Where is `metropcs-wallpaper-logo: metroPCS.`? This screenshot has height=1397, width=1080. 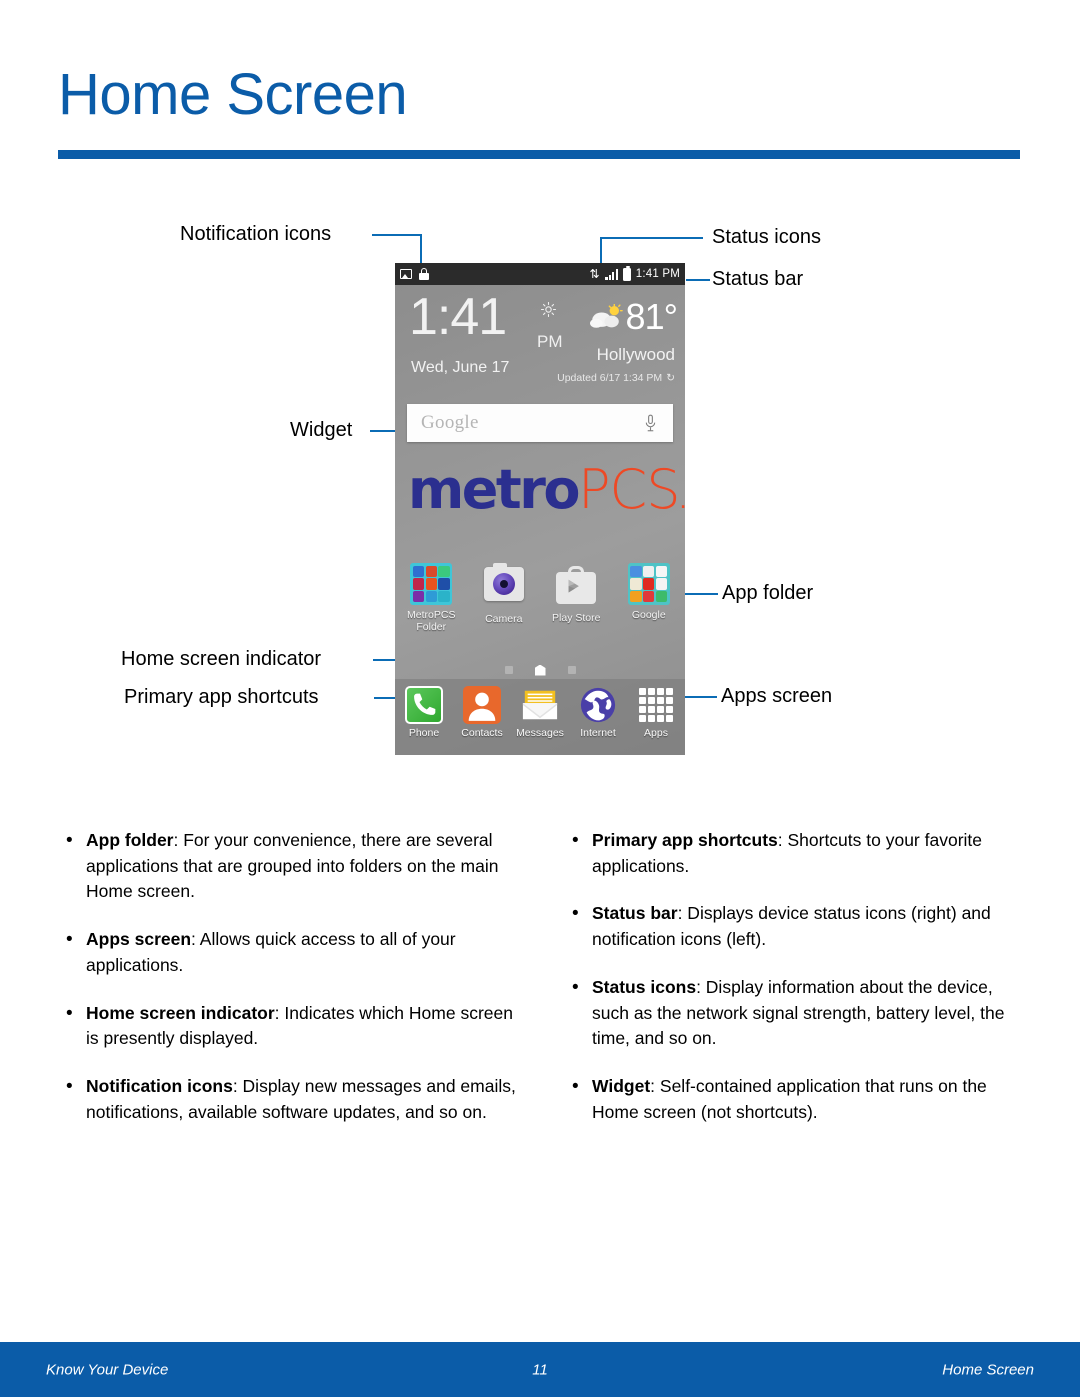 metropcs-wallpaper-logo: metroPCS. is located at coordinates (546, 490).